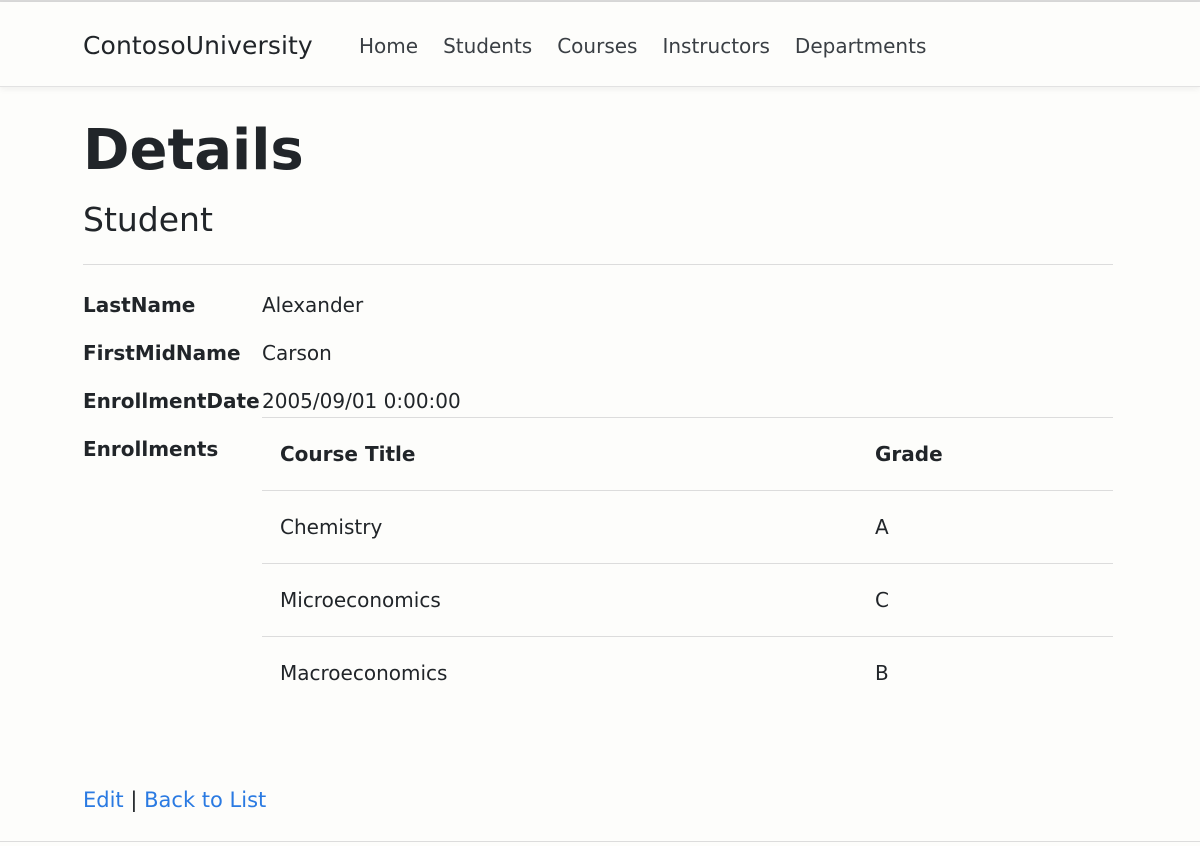 This screenshot has width=1200, height=846. I want to click on nav-item-instructors: Instructors, so click(728, 46).